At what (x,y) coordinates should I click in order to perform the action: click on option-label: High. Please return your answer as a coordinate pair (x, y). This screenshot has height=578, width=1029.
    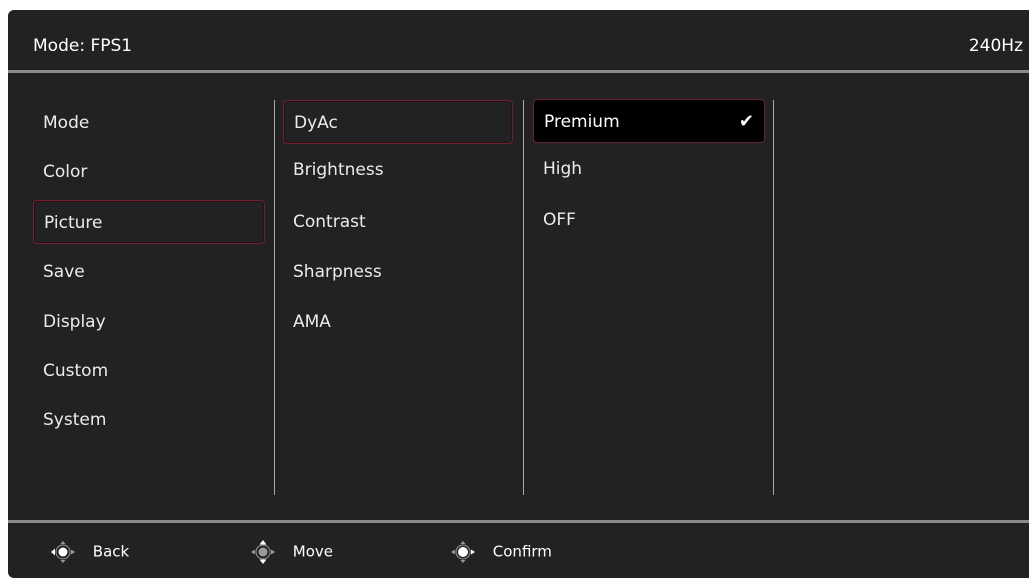
    Looking at the image, I should click on (563, 169).